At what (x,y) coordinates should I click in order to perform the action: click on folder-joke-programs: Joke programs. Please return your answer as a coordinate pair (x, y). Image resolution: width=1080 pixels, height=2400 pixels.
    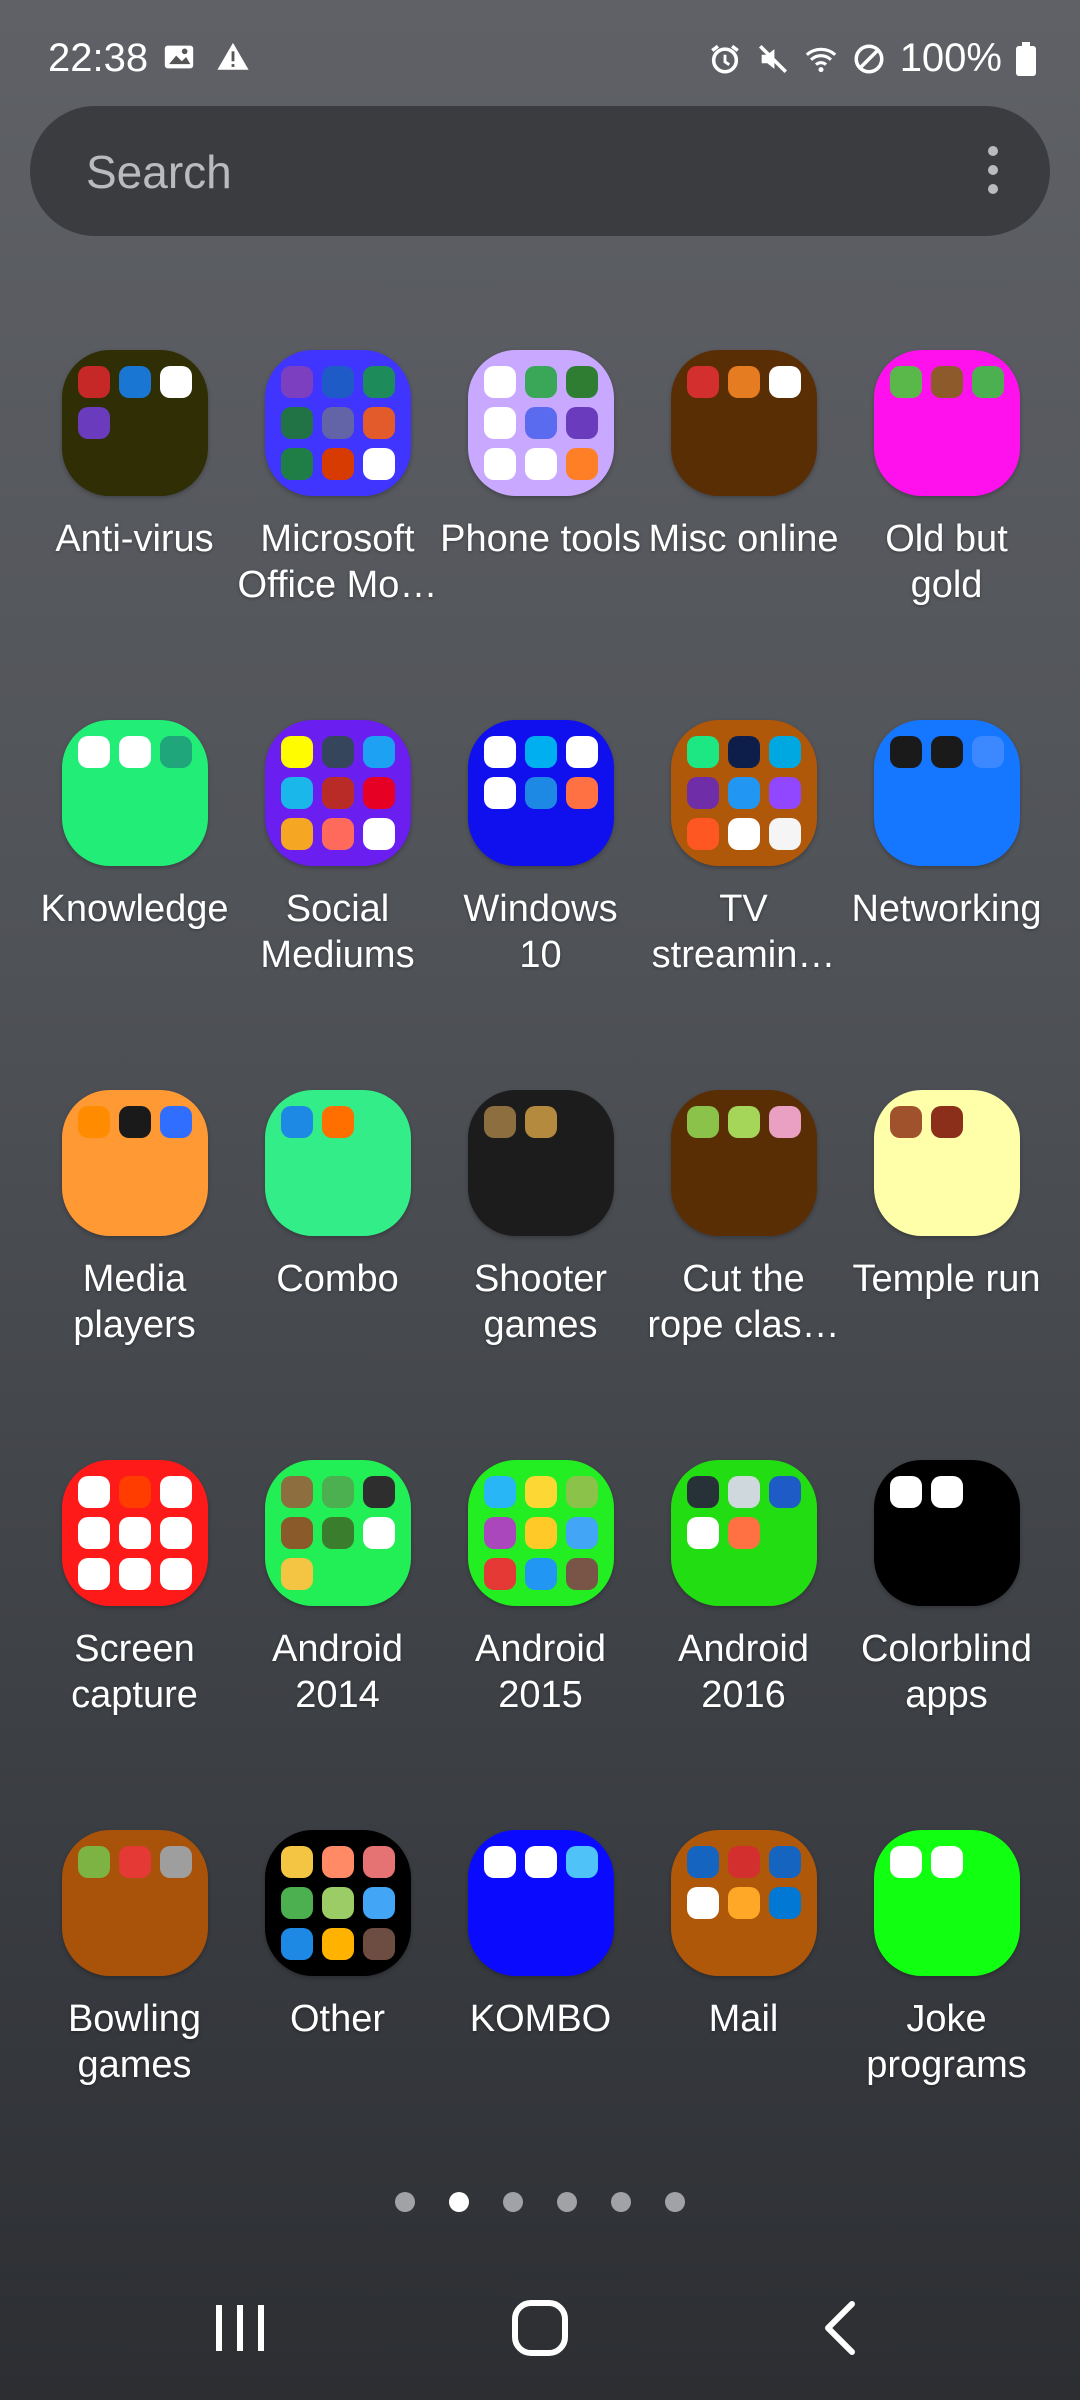
    Looking at the image, I should click on (946, 2015).